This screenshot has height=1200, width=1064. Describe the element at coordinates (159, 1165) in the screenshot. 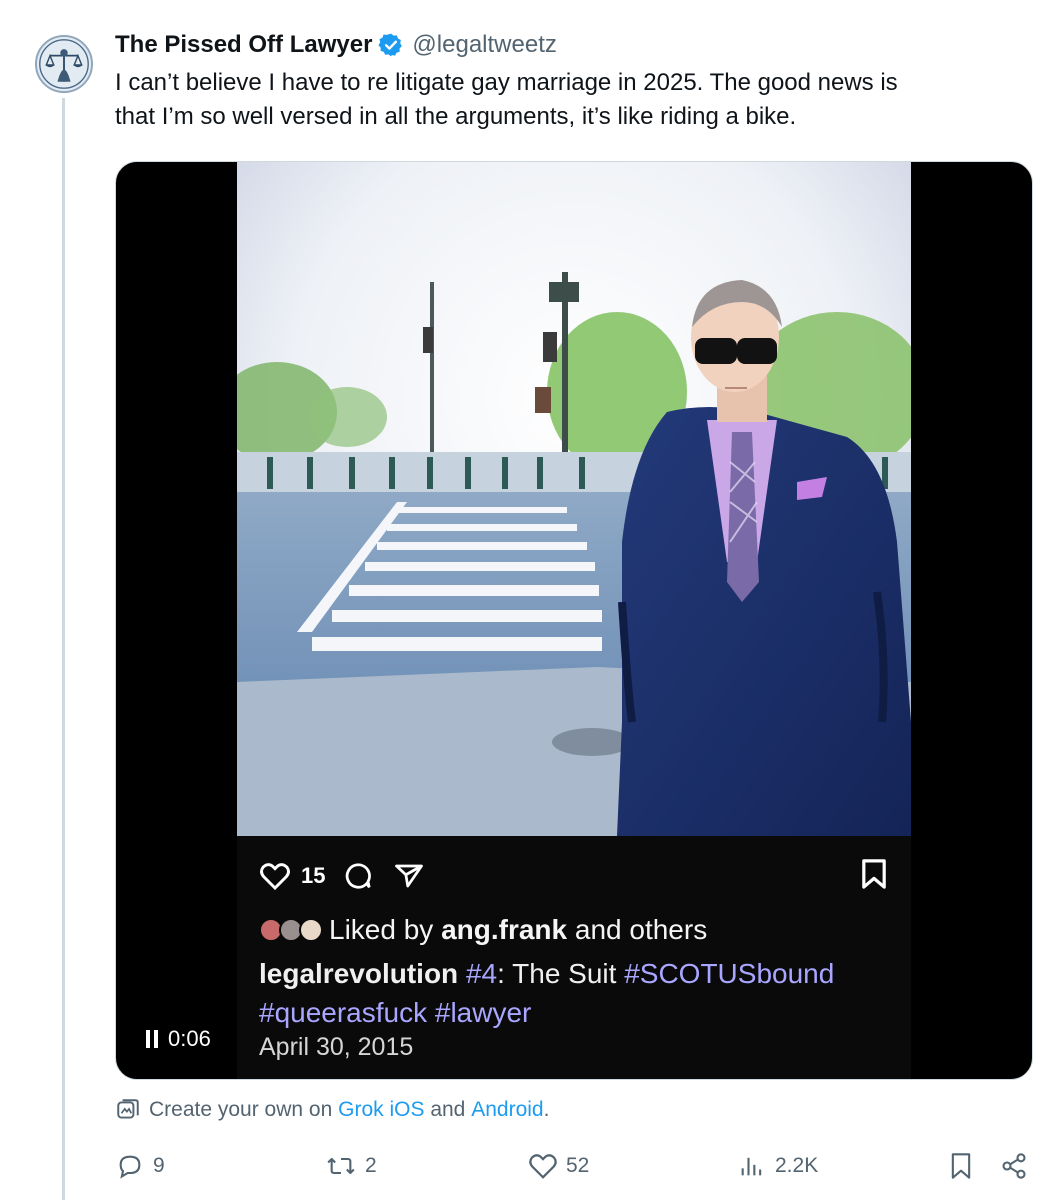

I see `reply-count: 9` at that location.